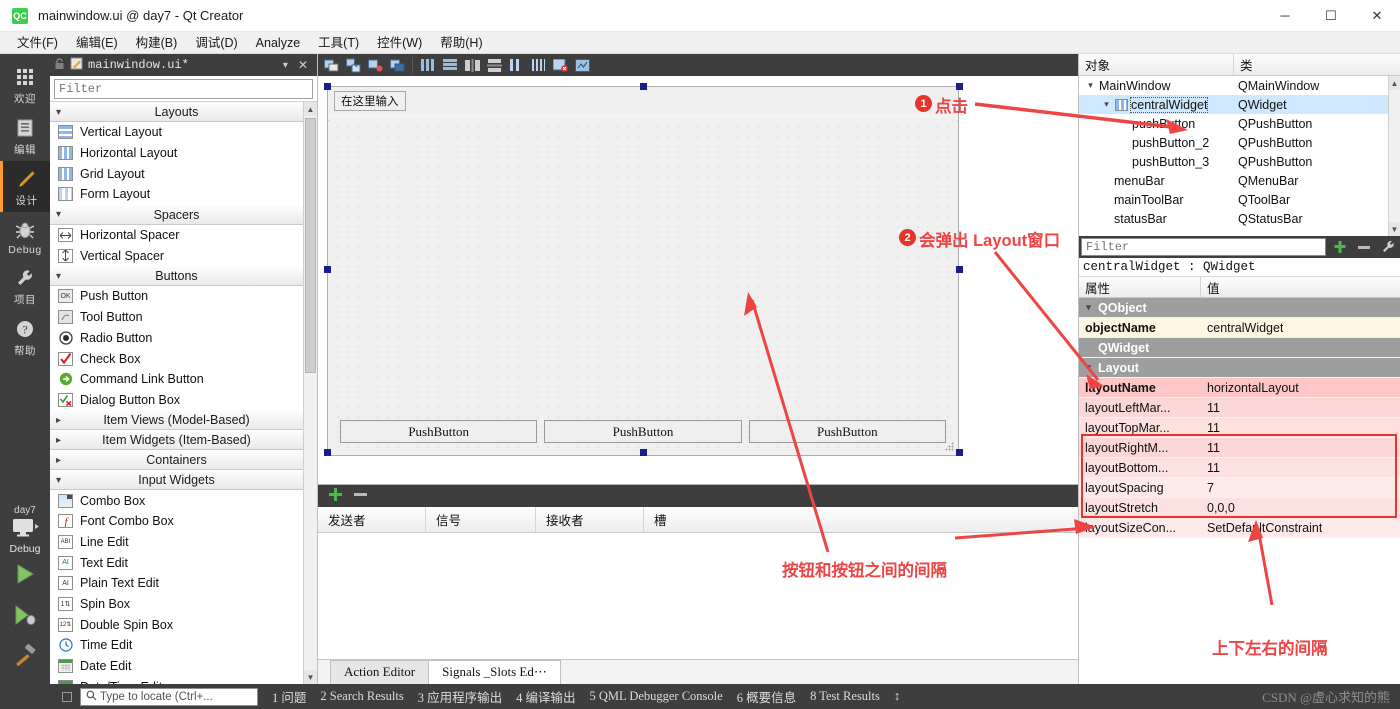 Image resolution: width=1400 pixels, height=709 pixels. Describe the element at coordinates (847, 431) in the screenshot. I see `push-button-3: PushButton` at that location.